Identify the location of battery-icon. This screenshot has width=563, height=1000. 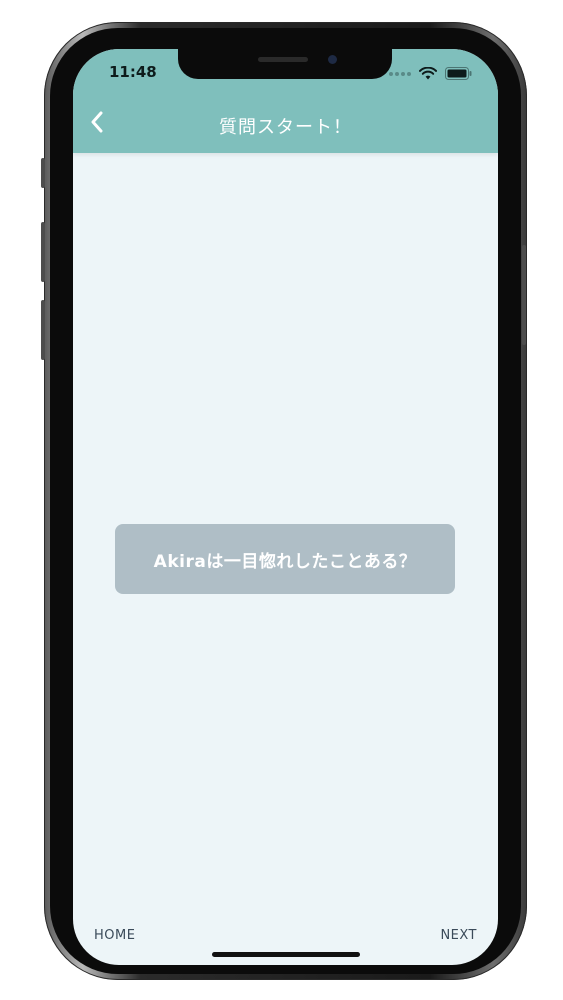
(458, 73).